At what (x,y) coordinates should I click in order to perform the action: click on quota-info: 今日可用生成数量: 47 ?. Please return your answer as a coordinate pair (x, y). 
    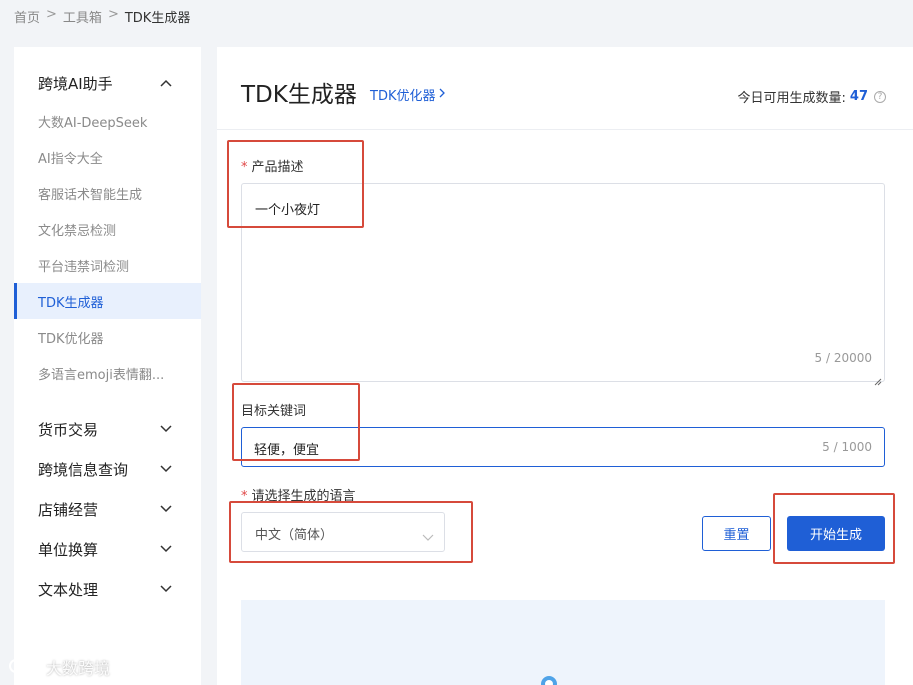
    Looking at the image, I should click on (812, 96).